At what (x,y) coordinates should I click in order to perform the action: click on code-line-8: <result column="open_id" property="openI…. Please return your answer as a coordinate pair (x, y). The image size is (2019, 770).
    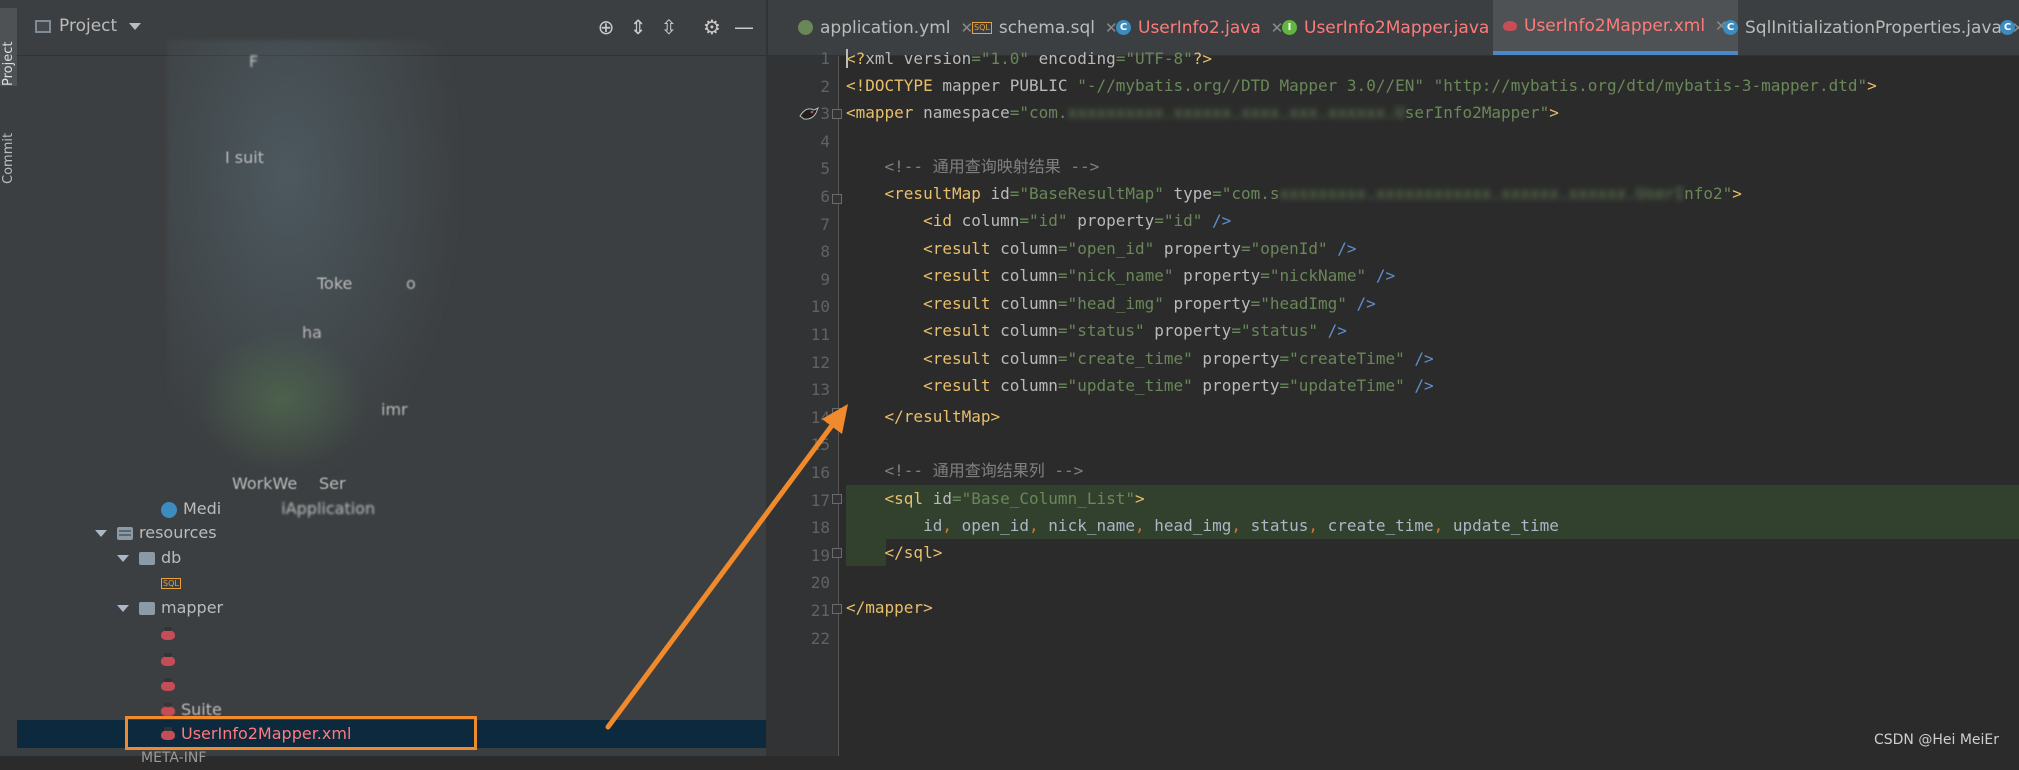
    Looking at the image, I should click on (1101, 248).